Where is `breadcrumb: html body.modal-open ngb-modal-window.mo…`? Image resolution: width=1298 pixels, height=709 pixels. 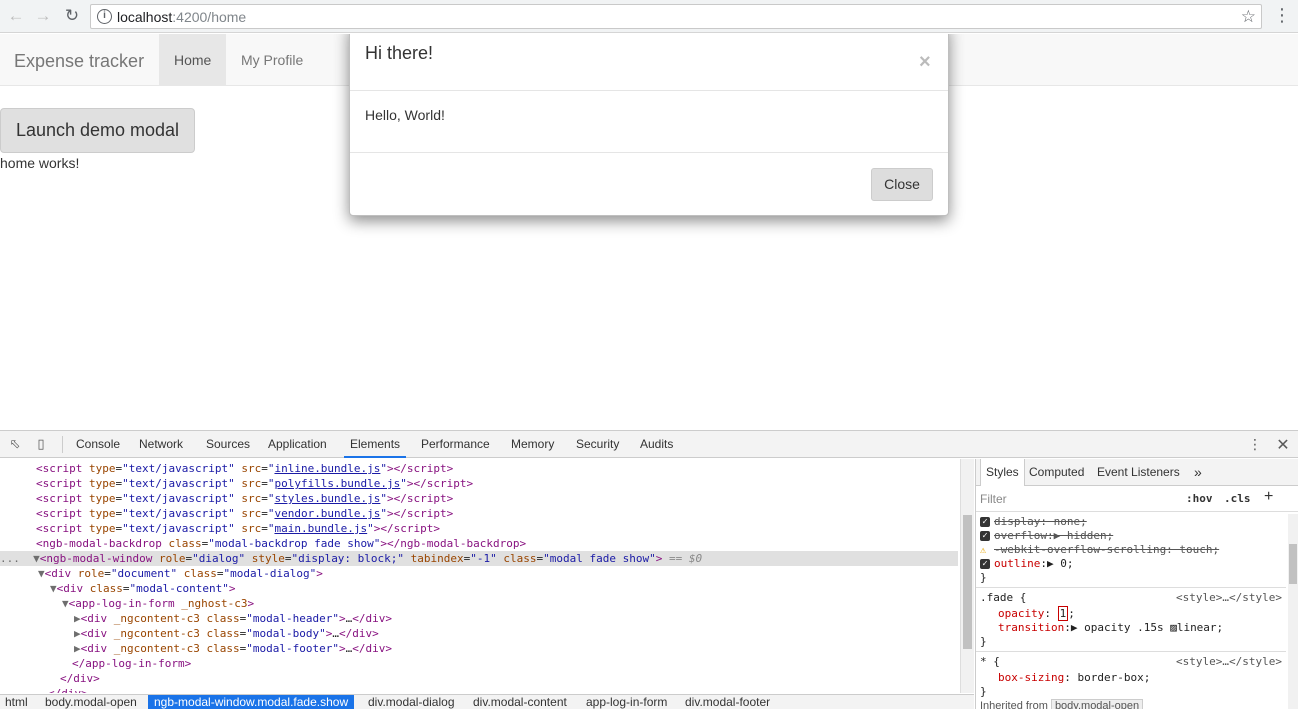
breadcrumb: html body.modal-open ngb-modal-window.mo… is located at coordinates (487, 701).